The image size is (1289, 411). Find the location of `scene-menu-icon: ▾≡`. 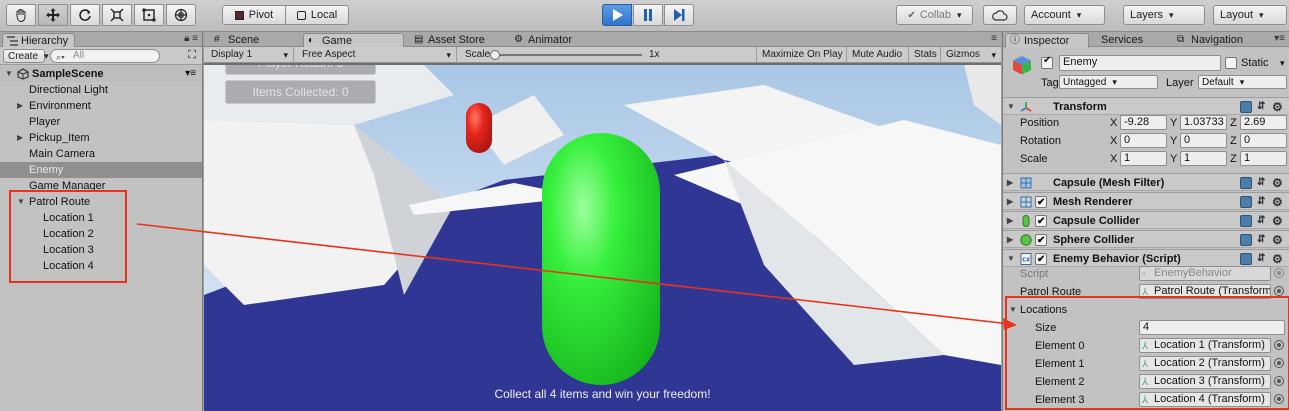

scene-menu-icon: ▾≡ is located at coordinates (190, 74).